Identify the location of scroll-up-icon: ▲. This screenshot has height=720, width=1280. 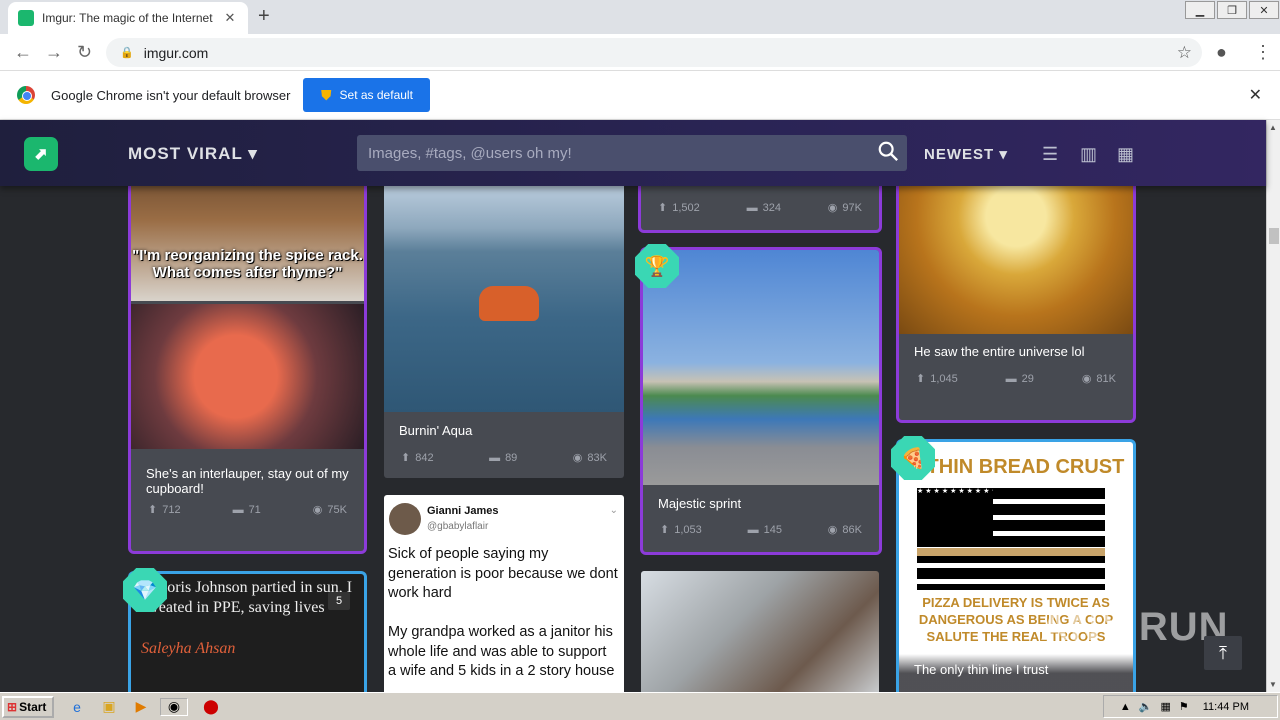
(1273, 127).